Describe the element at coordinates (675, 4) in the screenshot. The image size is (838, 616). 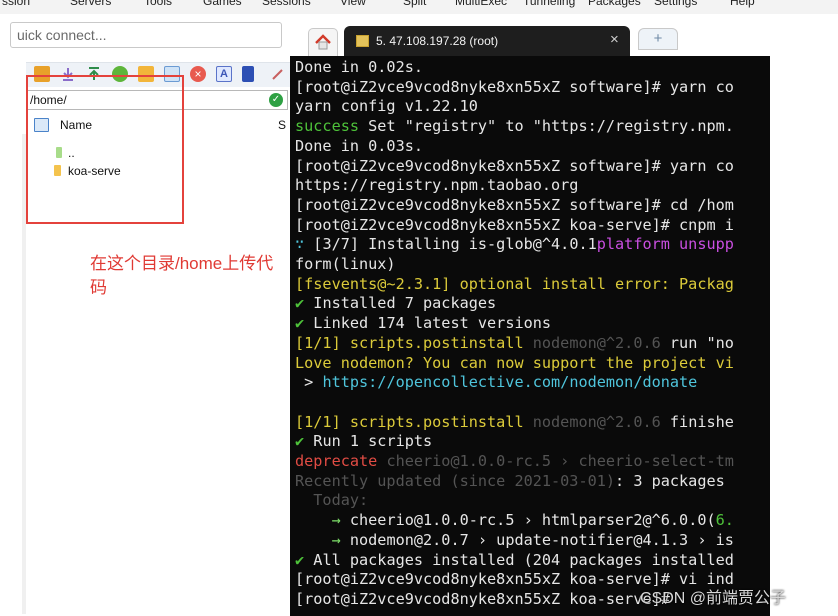
I see `menu-item-settings: Settings` at that location.